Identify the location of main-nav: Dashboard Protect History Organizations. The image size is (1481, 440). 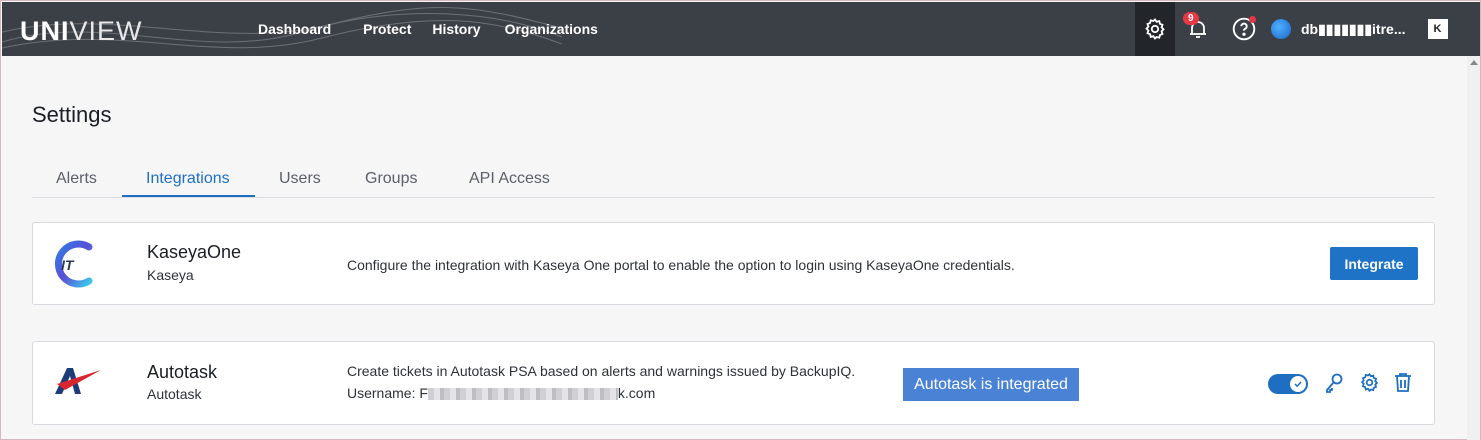
(444, 29).